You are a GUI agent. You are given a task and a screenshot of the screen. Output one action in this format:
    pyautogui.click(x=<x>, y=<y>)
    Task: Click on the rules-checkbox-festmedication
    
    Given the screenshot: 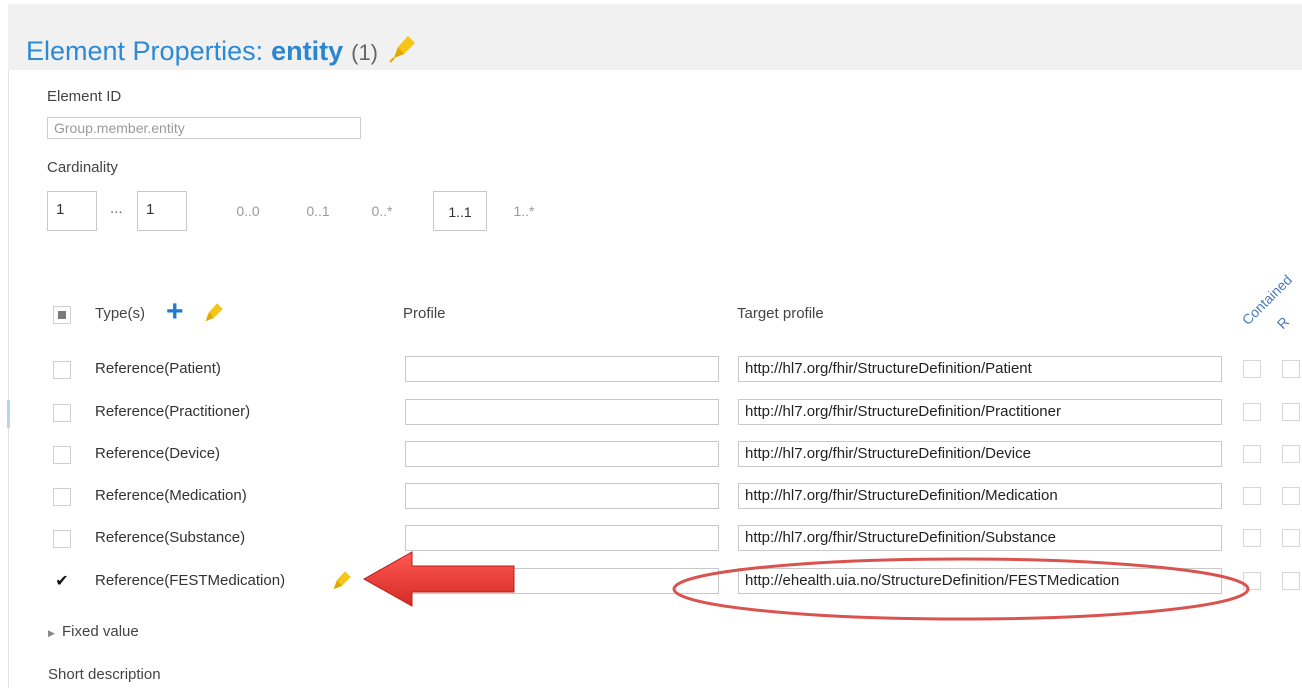 What is the action you would take?
    pyautogui.click(x=1291, y=581)
    